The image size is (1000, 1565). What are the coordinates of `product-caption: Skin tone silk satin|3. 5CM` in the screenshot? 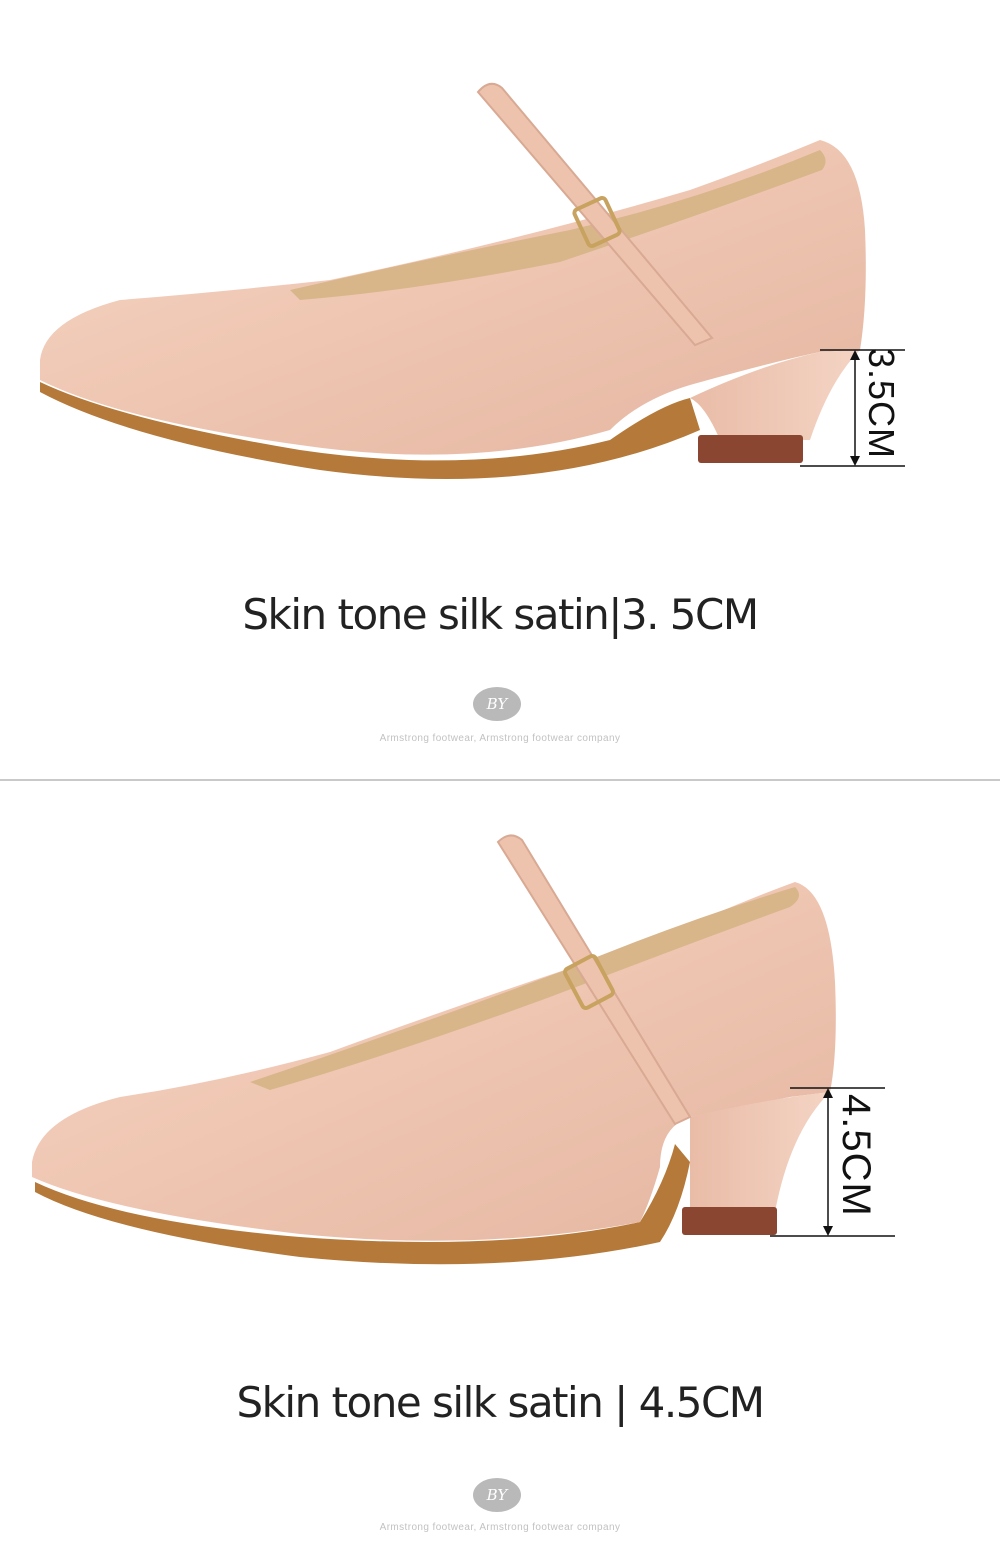 It's located at (500, 614).